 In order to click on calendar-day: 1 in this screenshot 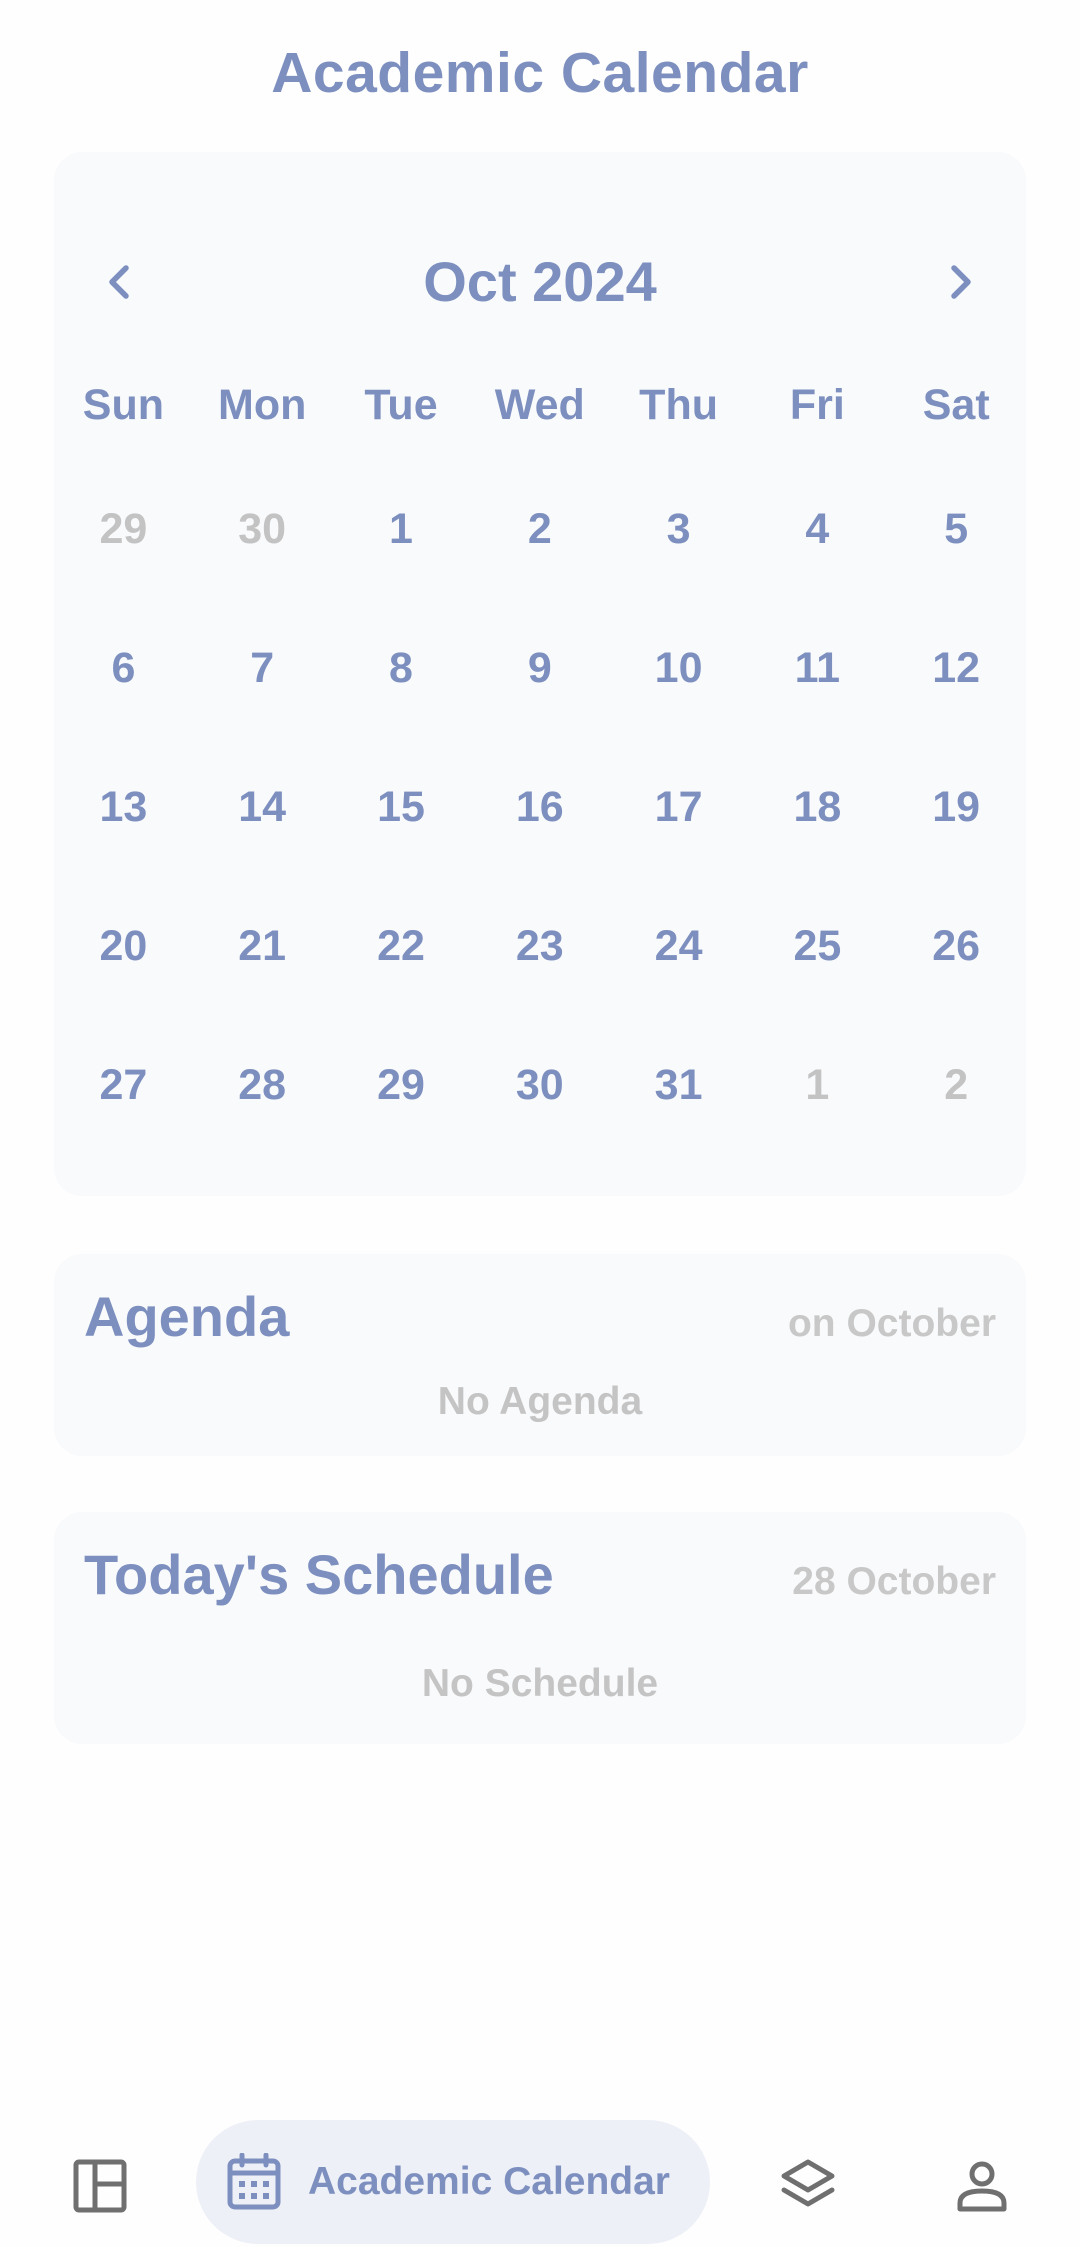, I will do `click(401, 529)`.